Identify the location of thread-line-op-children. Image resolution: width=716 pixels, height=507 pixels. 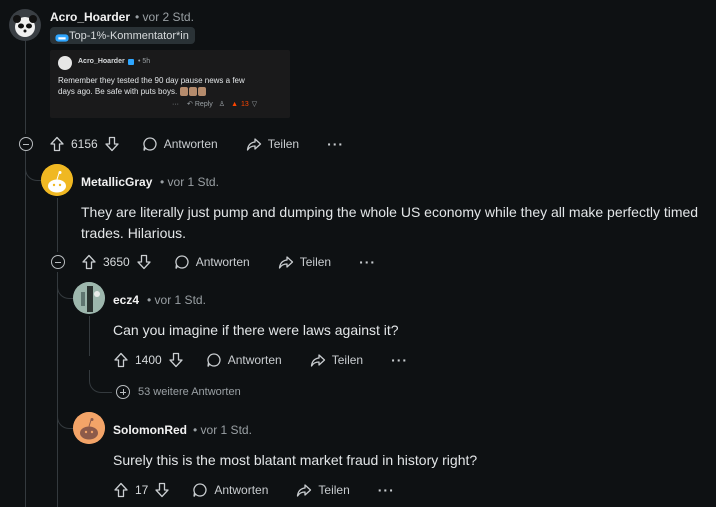
(25, 330).